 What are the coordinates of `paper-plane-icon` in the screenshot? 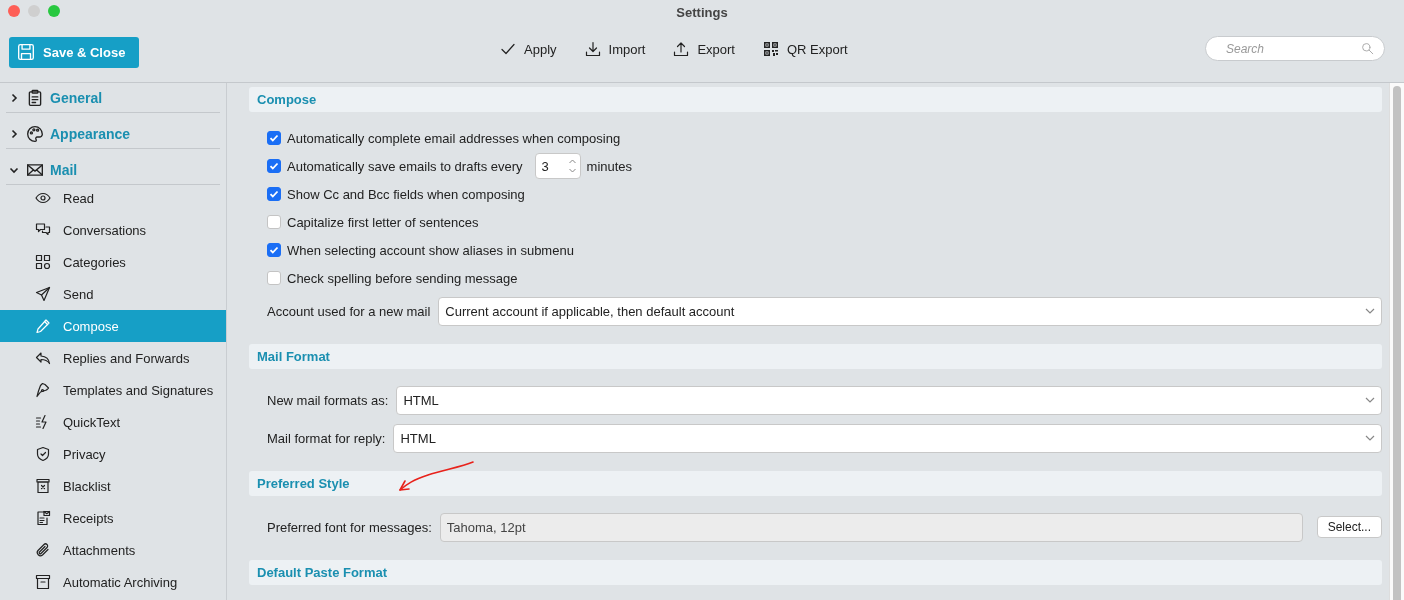 It's located at (43, 294).